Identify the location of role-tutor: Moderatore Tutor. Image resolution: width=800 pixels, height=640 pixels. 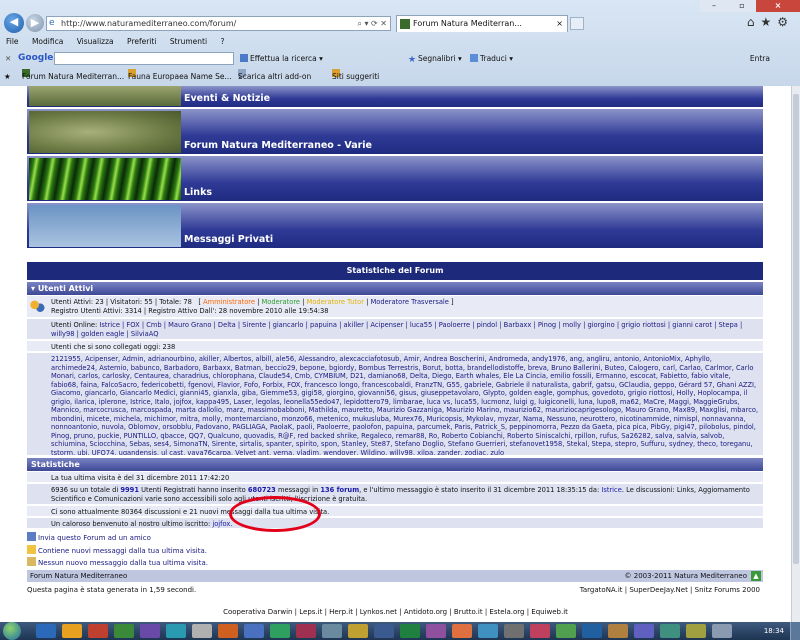
(335, 302).